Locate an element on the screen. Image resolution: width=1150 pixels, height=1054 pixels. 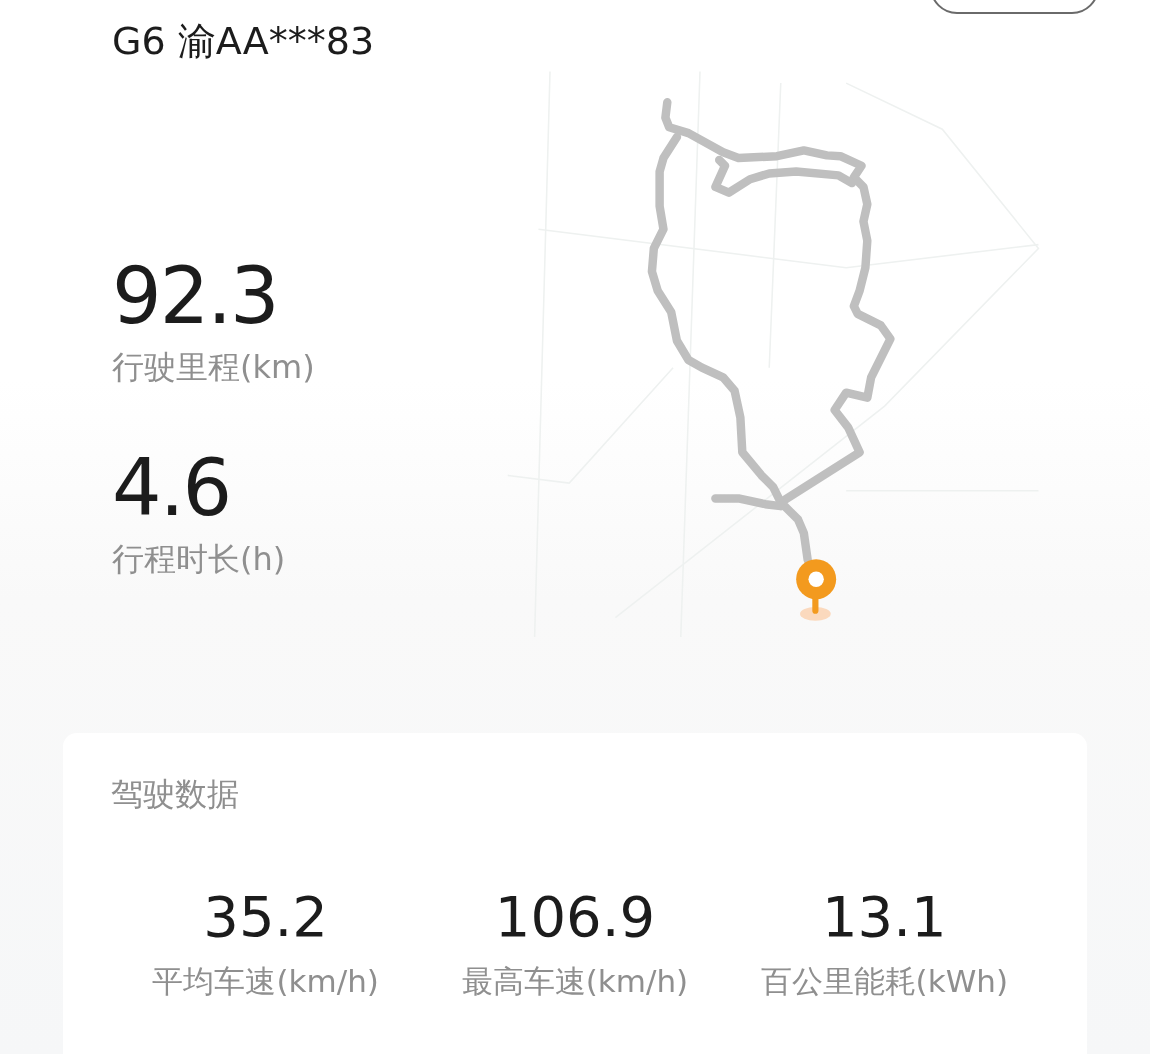
stat-label: 平均车速(km/h) is located at coordinates (265, 981).